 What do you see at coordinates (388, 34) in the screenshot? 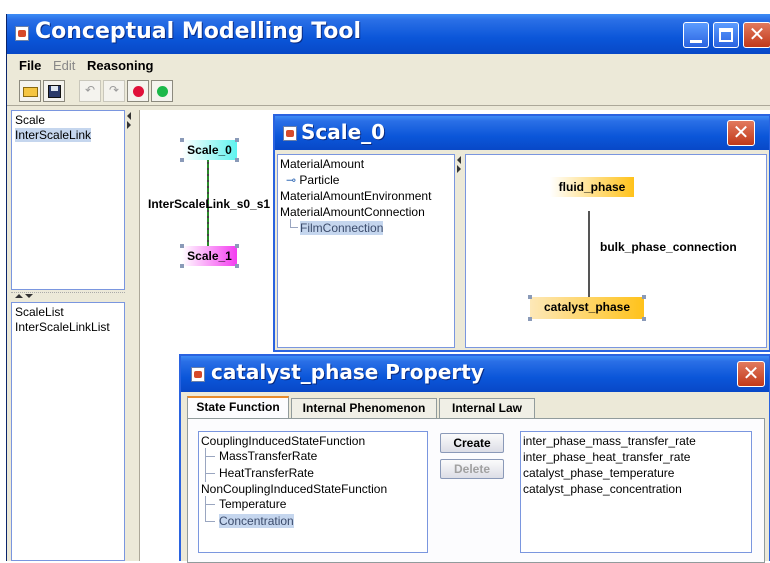
I see `main-title-bar: Conceptual Modelling Tool ✕` at bounding box center [388, 34].